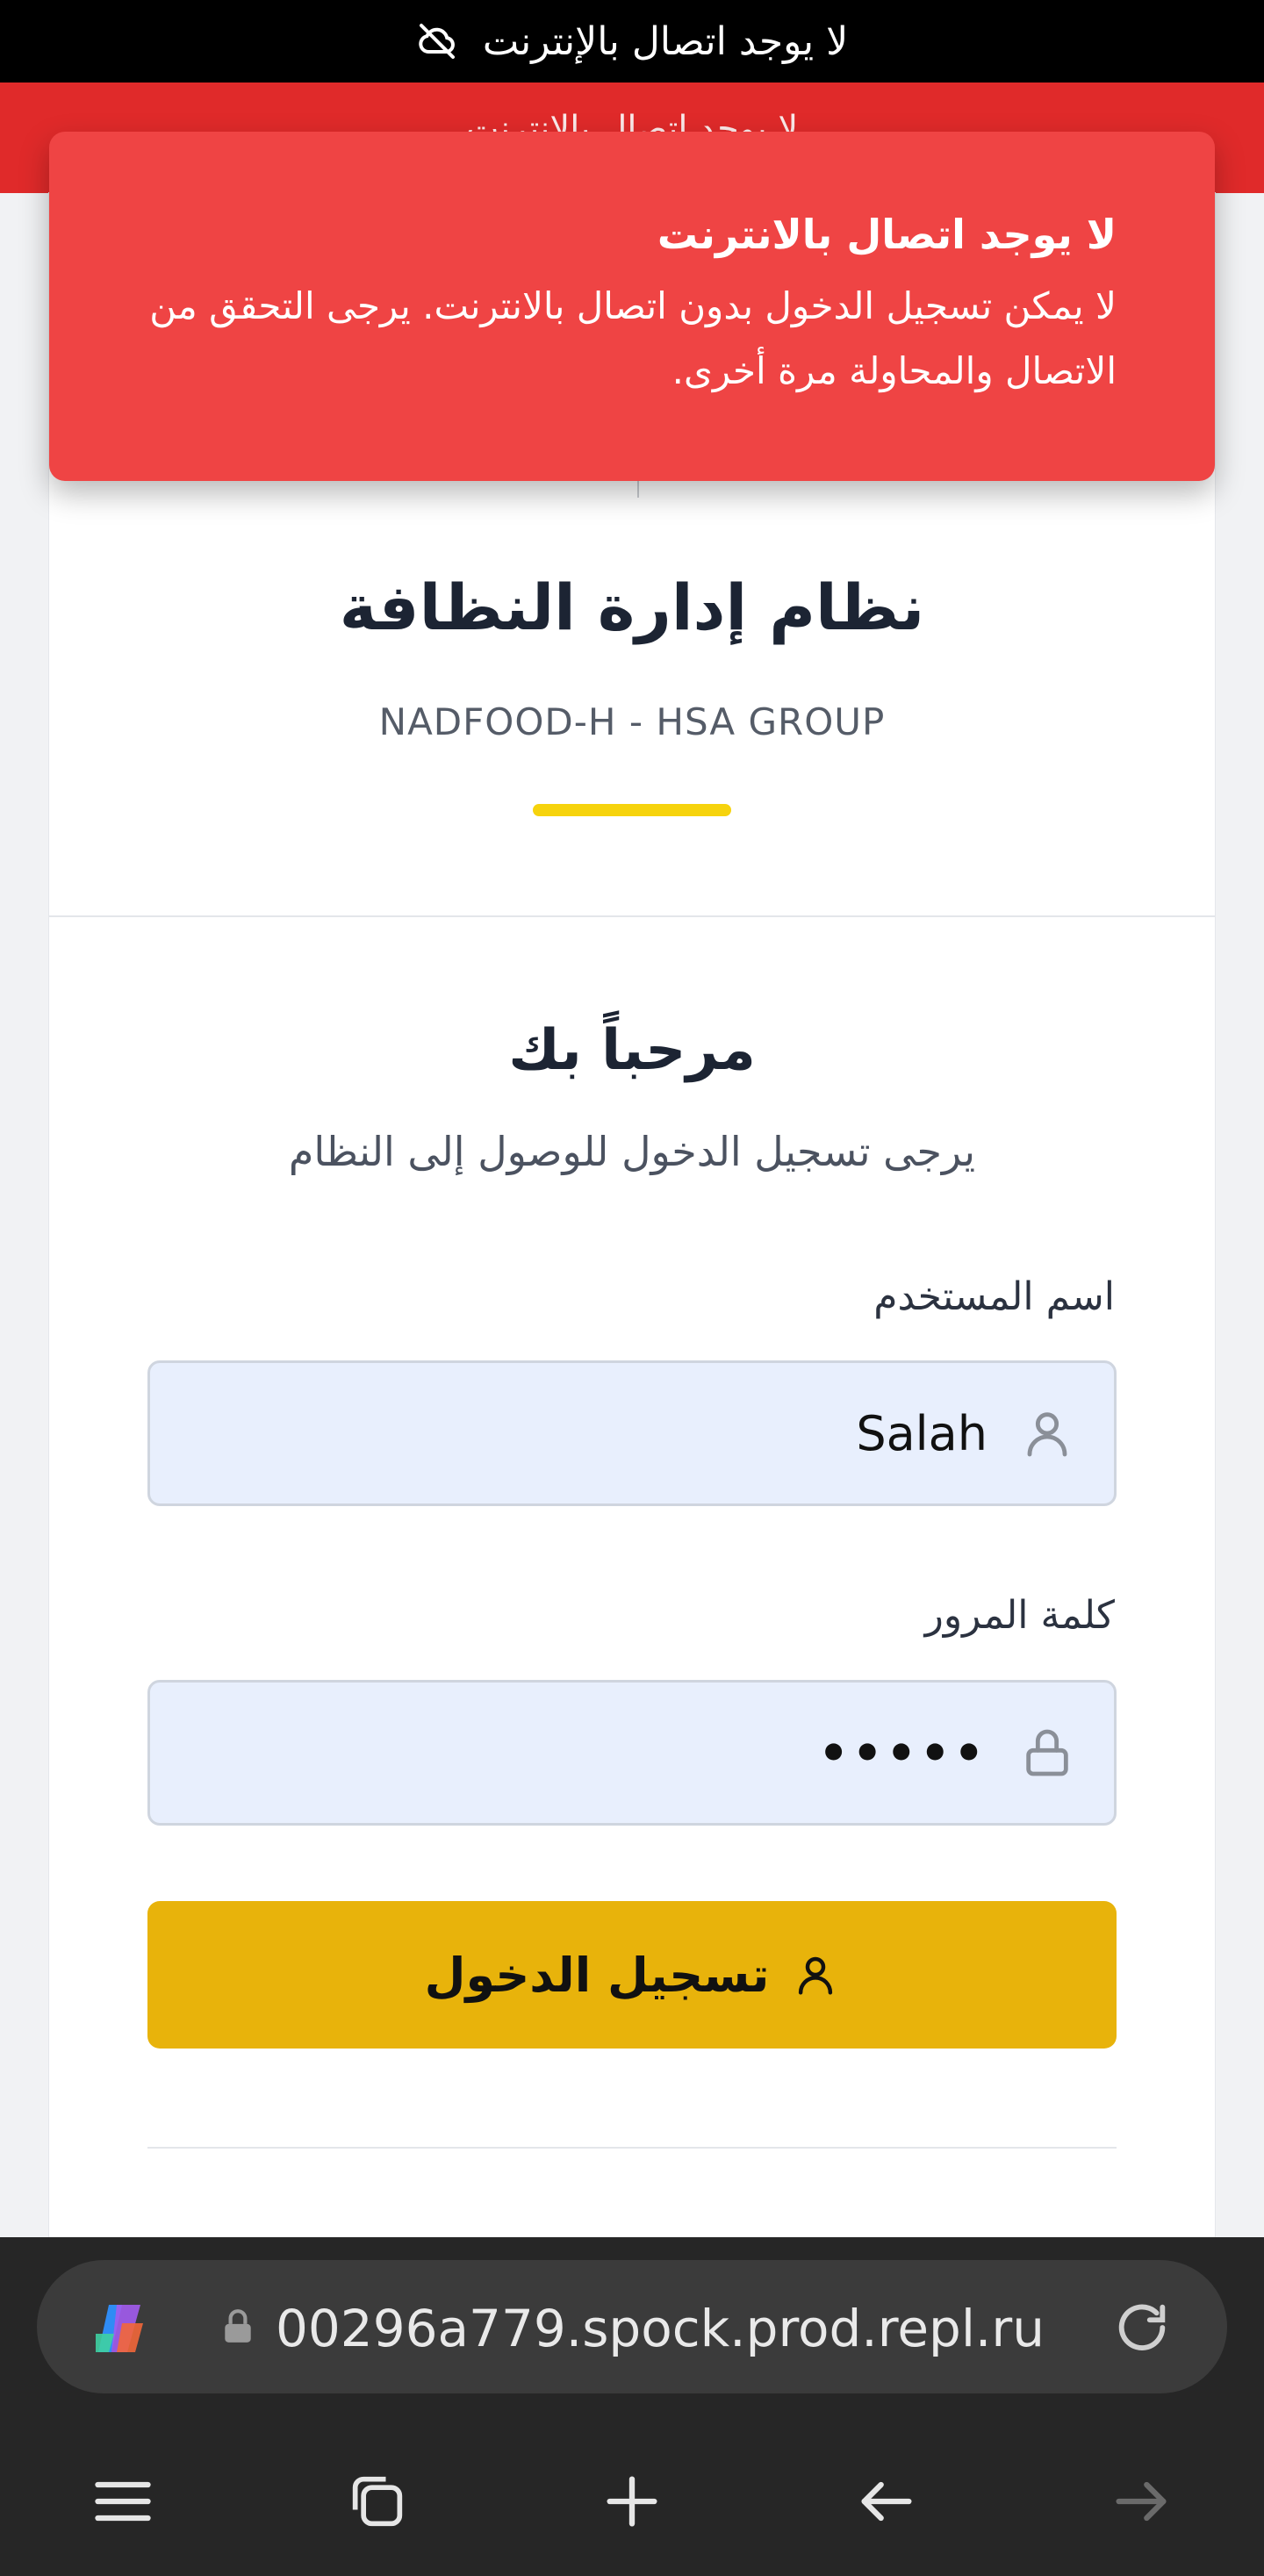  I want to click on login-button-label: تسجيل الدخول, so click(597, 1975).